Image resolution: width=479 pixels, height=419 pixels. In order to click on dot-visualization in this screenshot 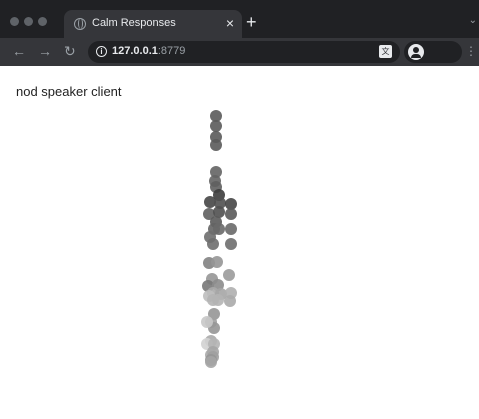, I will do `click(219, 239)`.